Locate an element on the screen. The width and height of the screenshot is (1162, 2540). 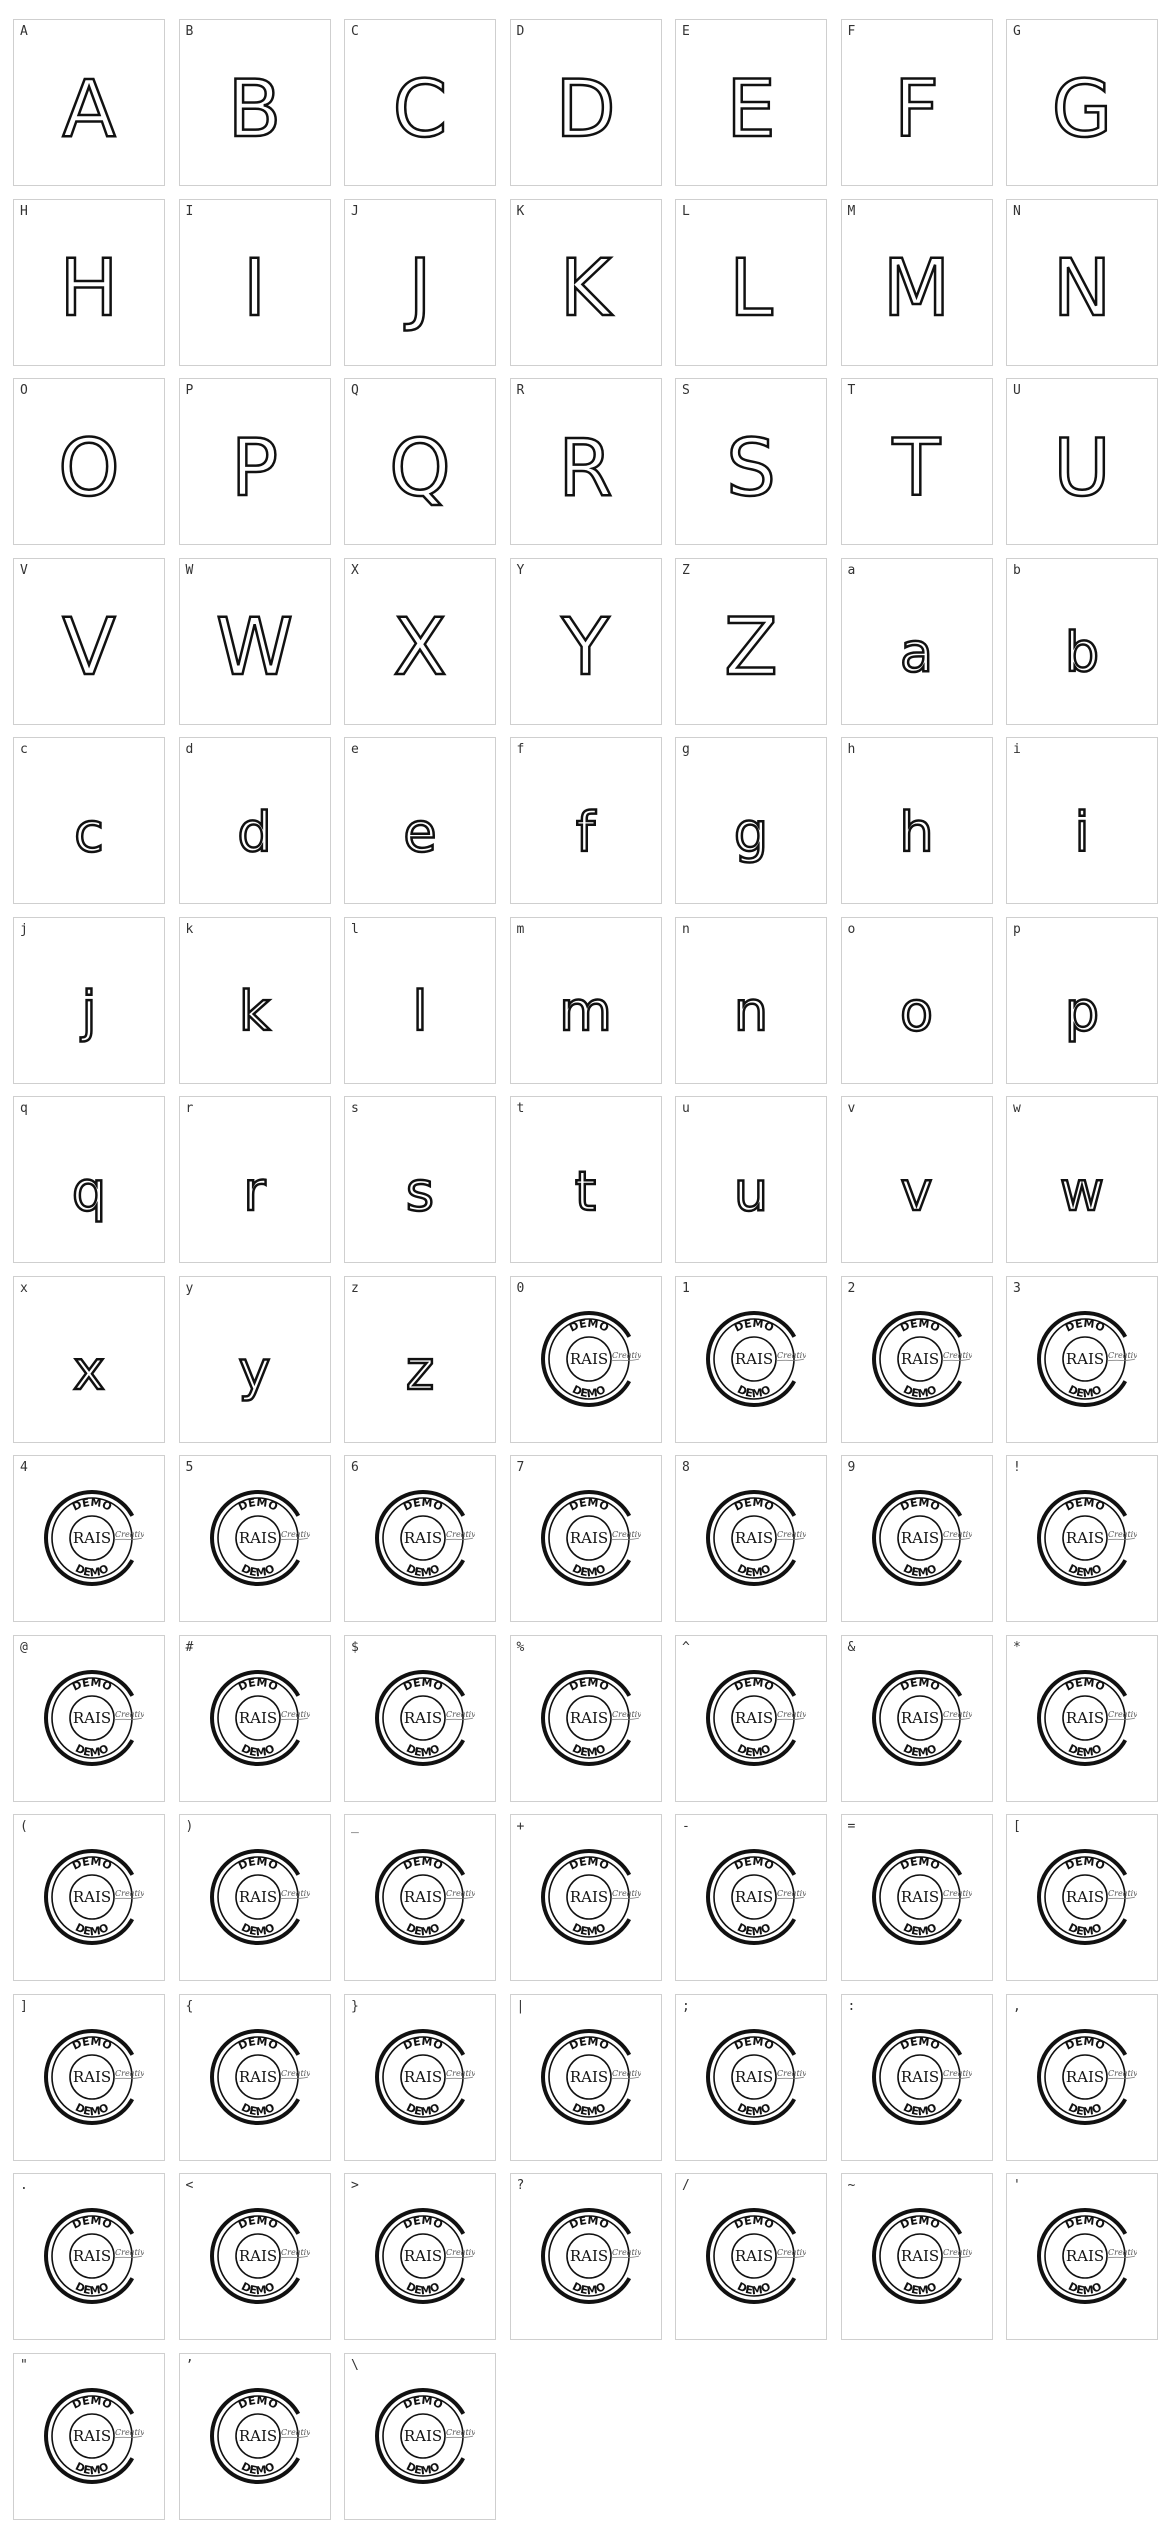
glyph-cell: ww is located at coordinates (1082, 1179).